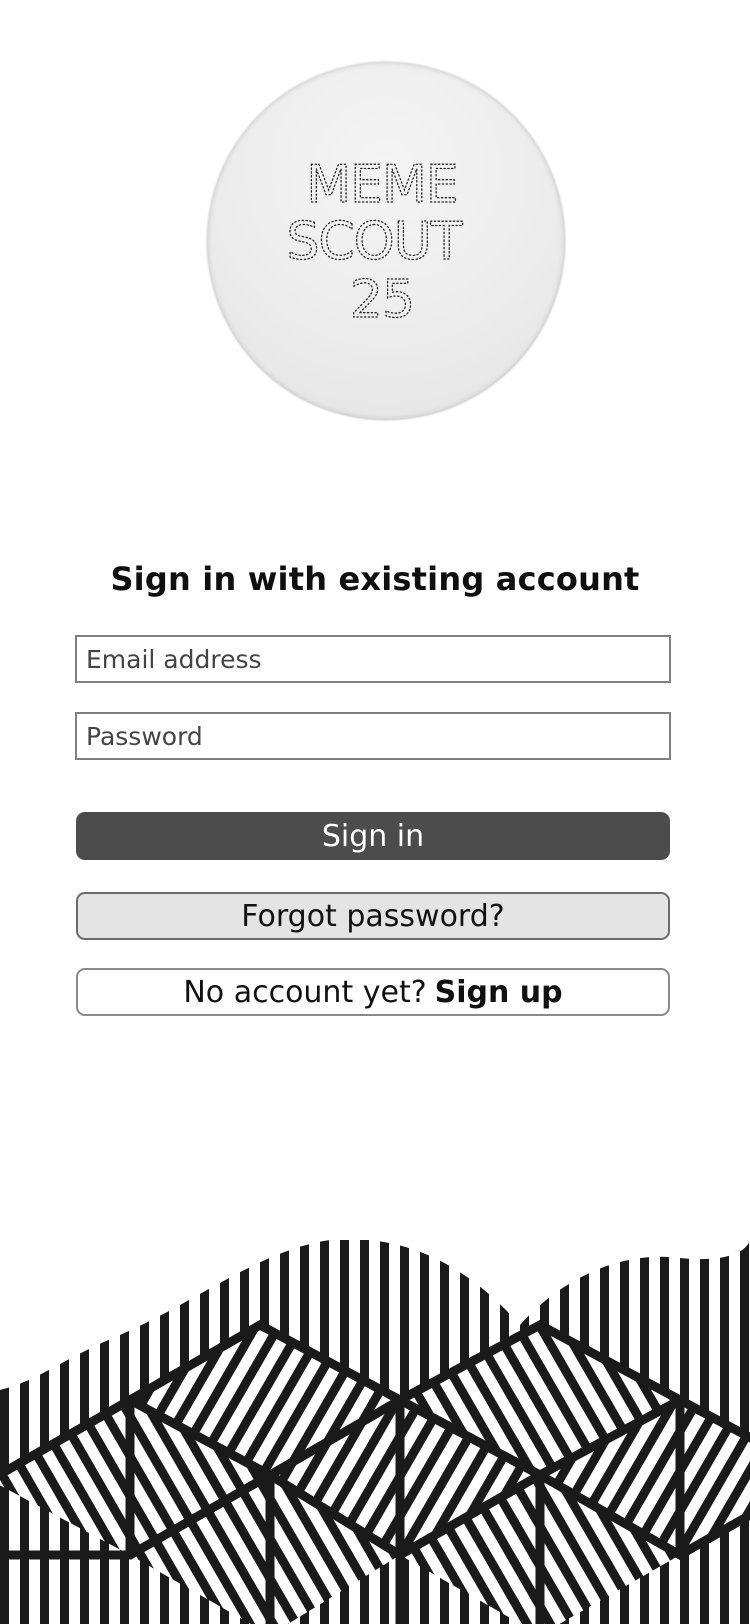  What do you see at coordinates (373, 736) in the screenshot?
I see `password-field` at bounding box center [373, 736].